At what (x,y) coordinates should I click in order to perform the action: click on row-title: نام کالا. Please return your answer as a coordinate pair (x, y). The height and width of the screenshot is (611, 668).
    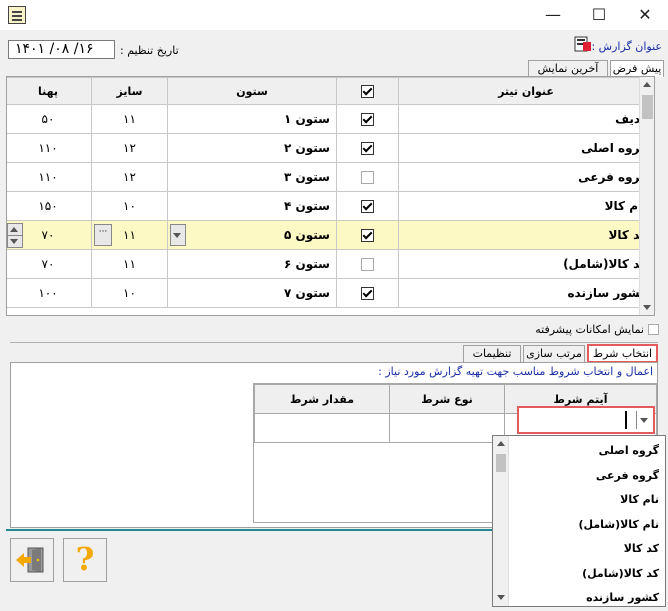
    Looking at the image, I should click on (526, 206).